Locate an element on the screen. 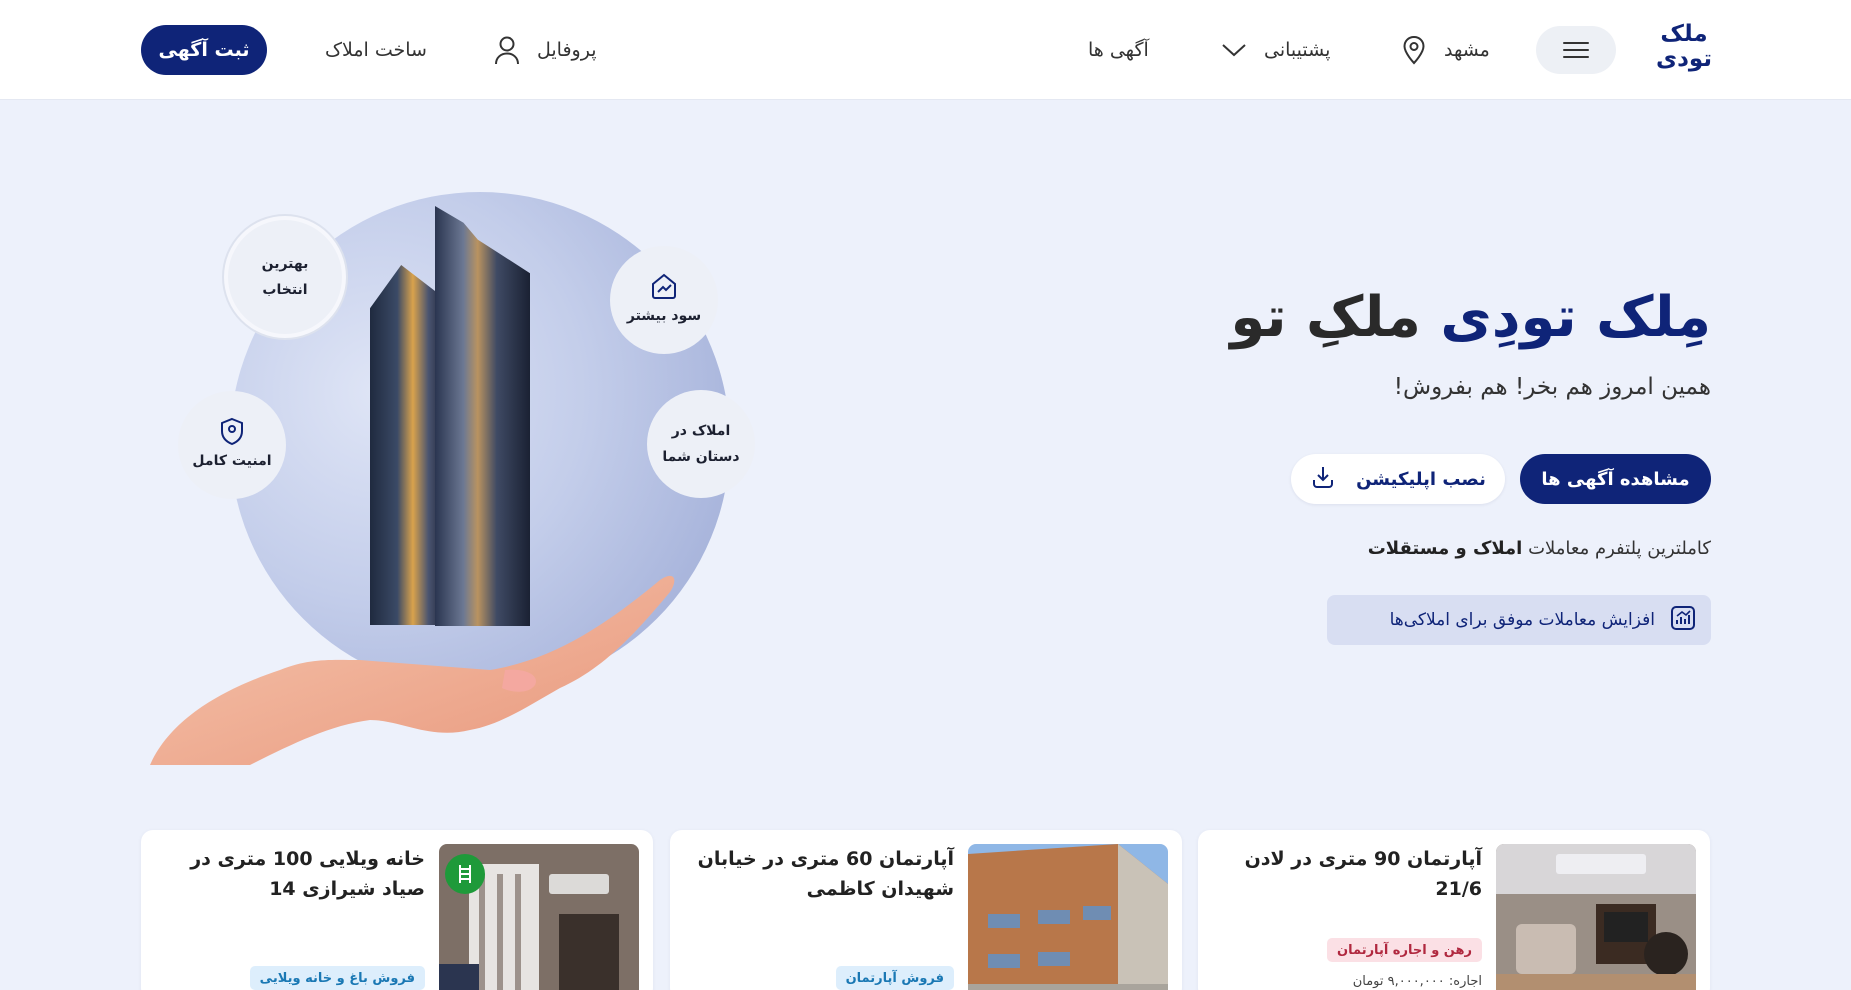 The height and width of the screenshot is (990, 1851). menu-button is located at coordinates (1576, 50).